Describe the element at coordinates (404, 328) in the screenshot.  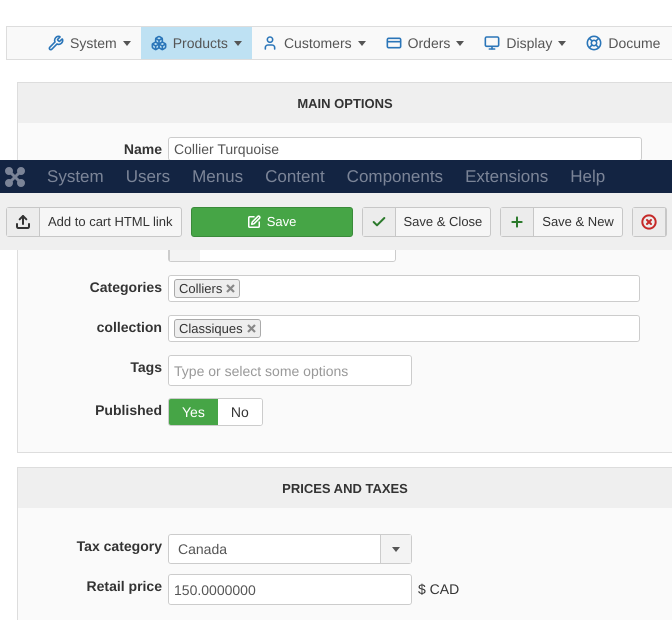
I see `tags-field: Classiques` at that location.